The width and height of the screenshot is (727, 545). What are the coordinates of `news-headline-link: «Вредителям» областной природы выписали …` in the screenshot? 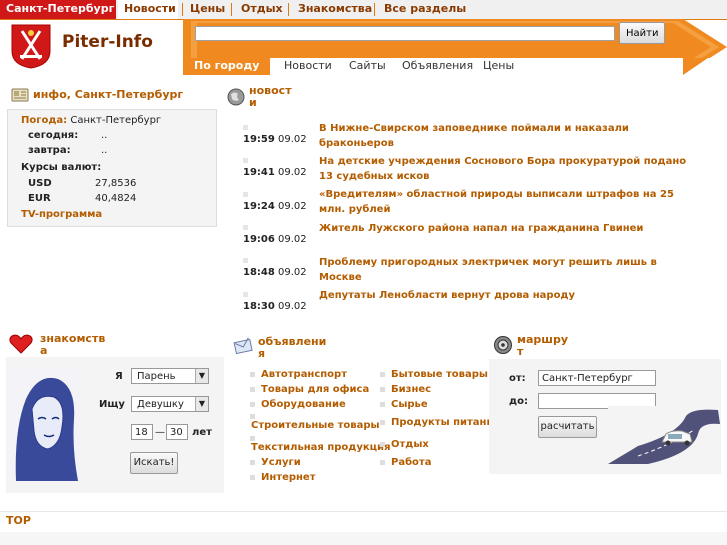 It's located at (509, 202).